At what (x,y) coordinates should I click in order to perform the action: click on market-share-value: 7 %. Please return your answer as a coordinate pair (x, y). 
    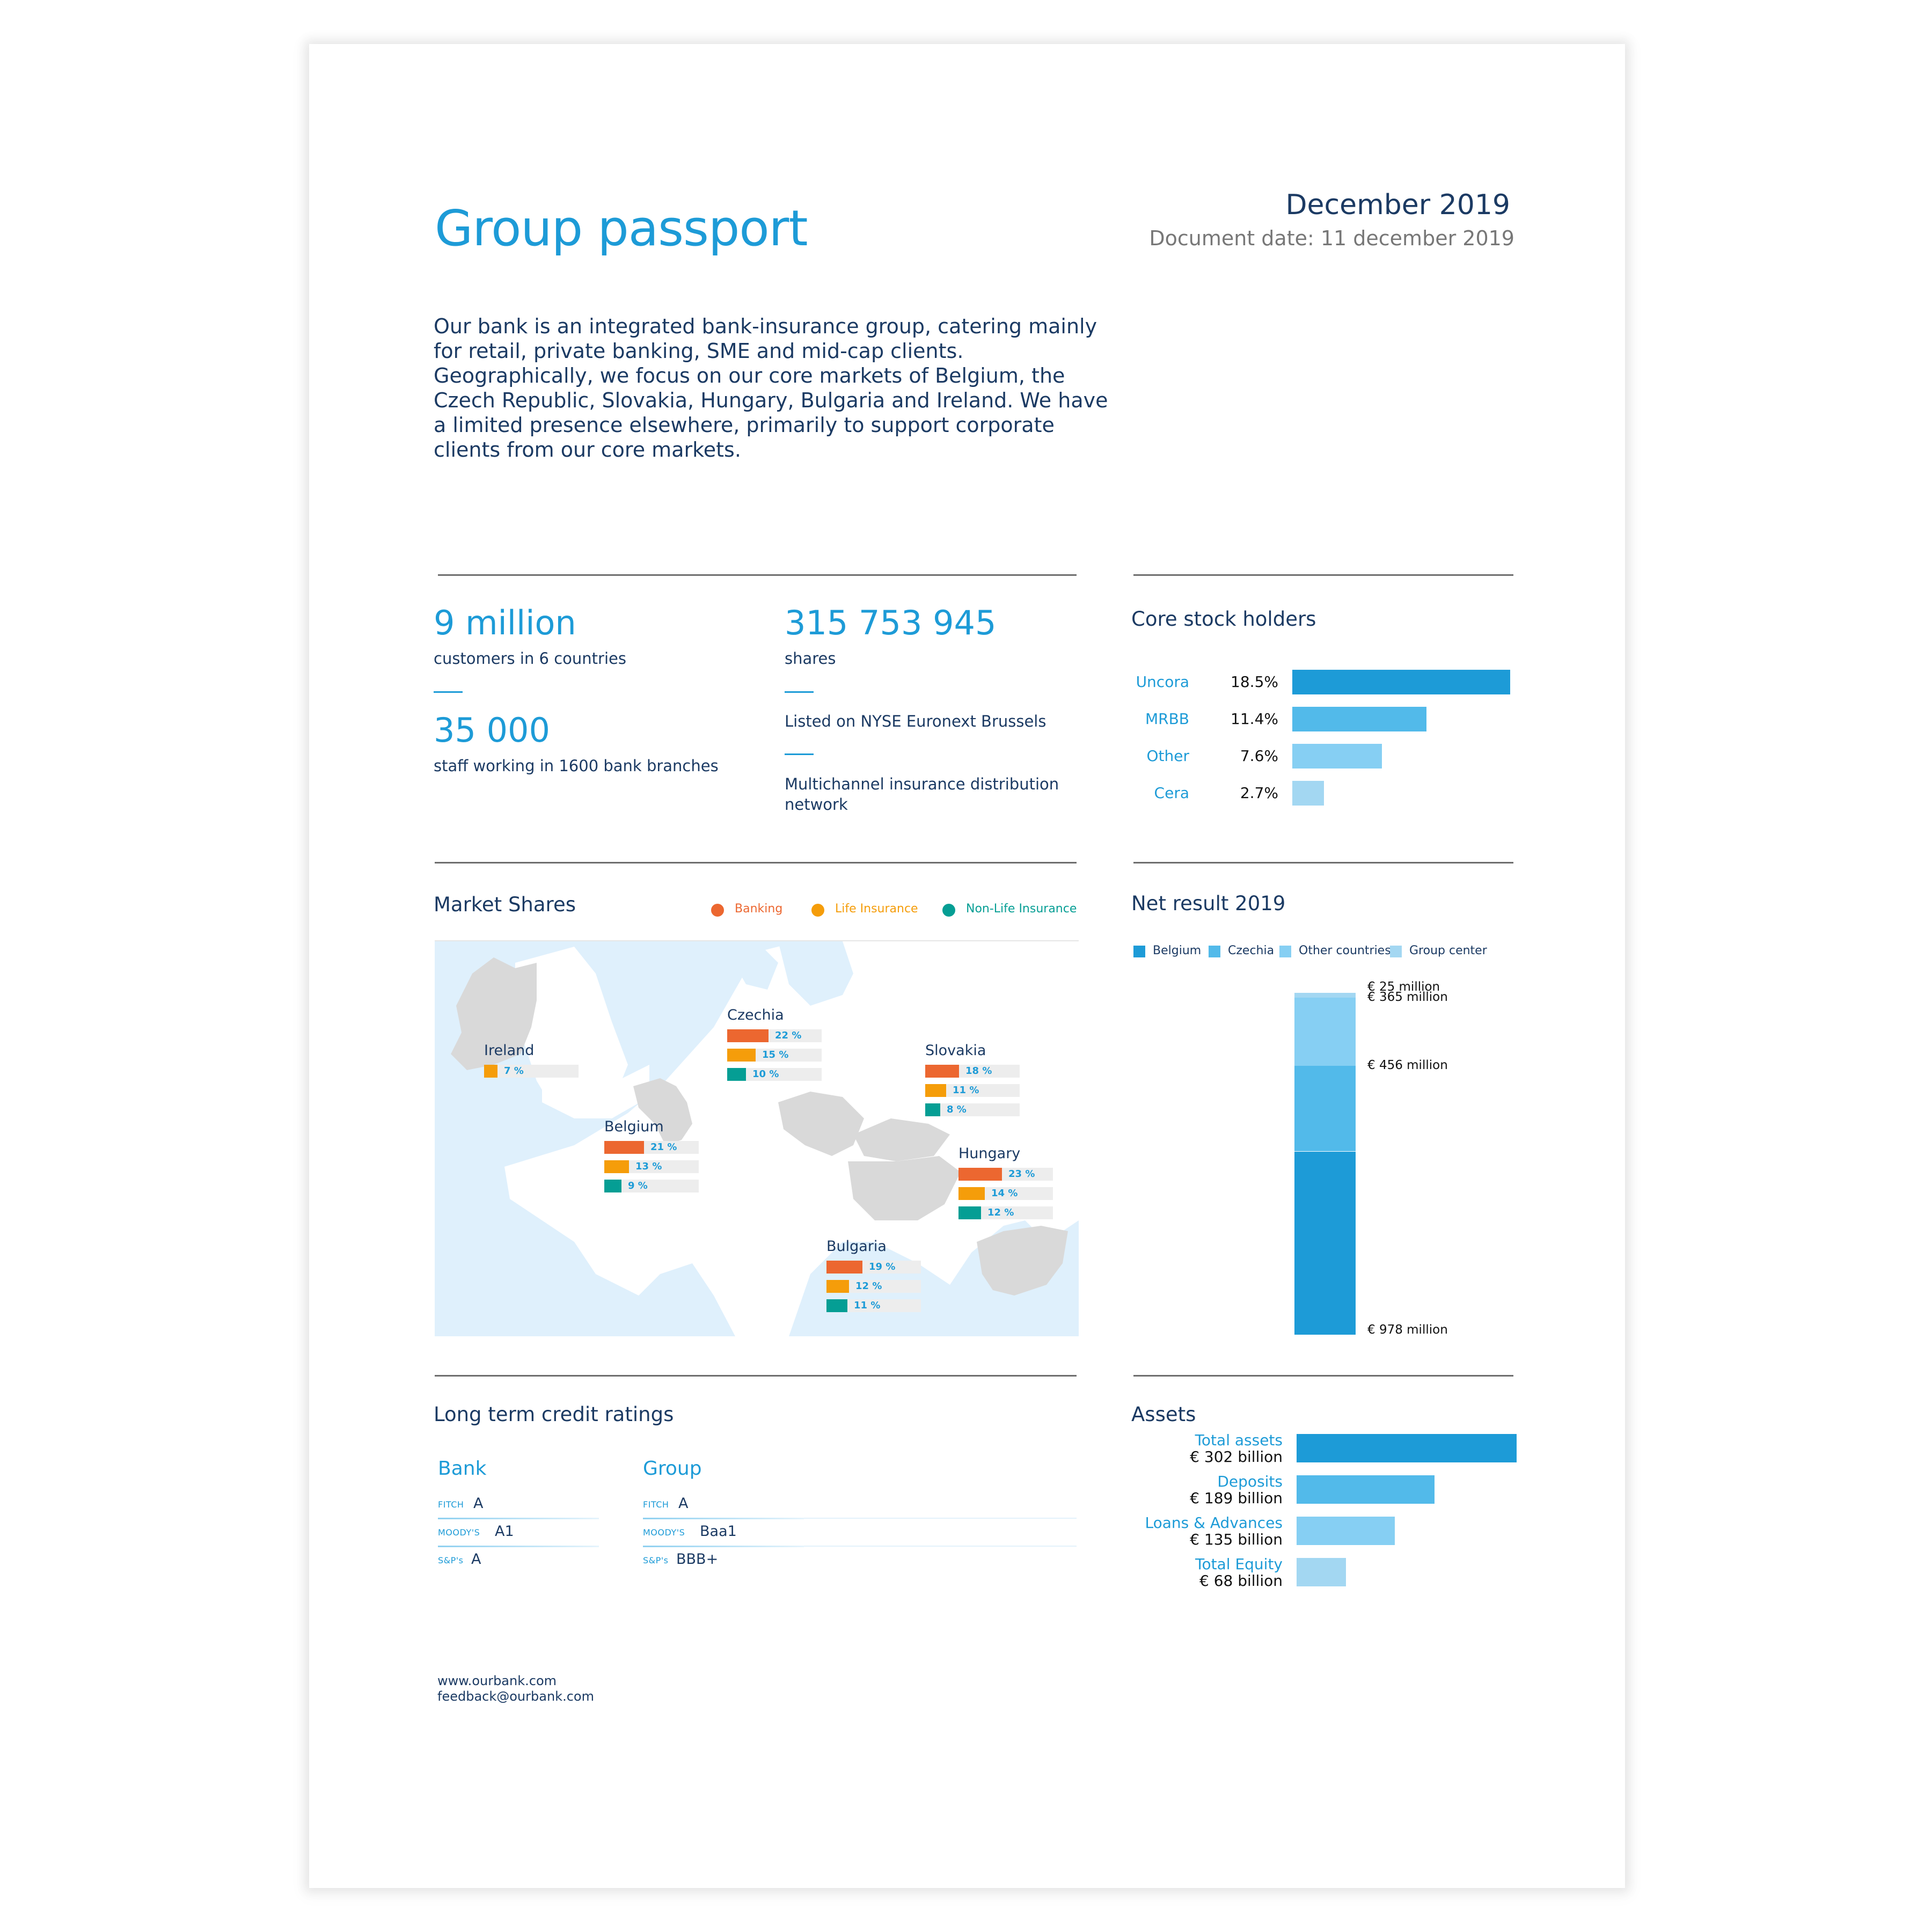
    Looking at the image, I should click on (514, 1071).